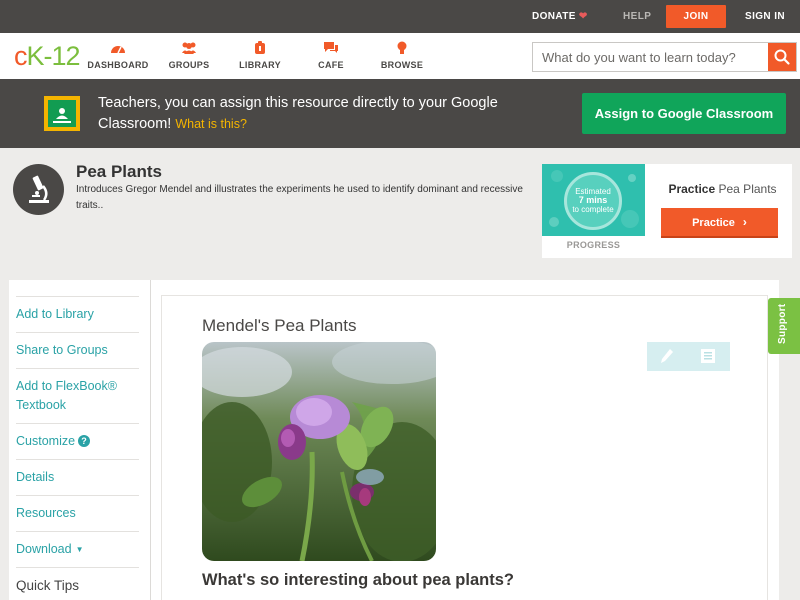 The width and height of the screenshot is (800, 600). What do you see at coordinates (77, 395) in the screenshot?
I see `sidebar-item-add-to-flexbook: Add to FlexBook® Textbook` at bounding box center [77, 395].